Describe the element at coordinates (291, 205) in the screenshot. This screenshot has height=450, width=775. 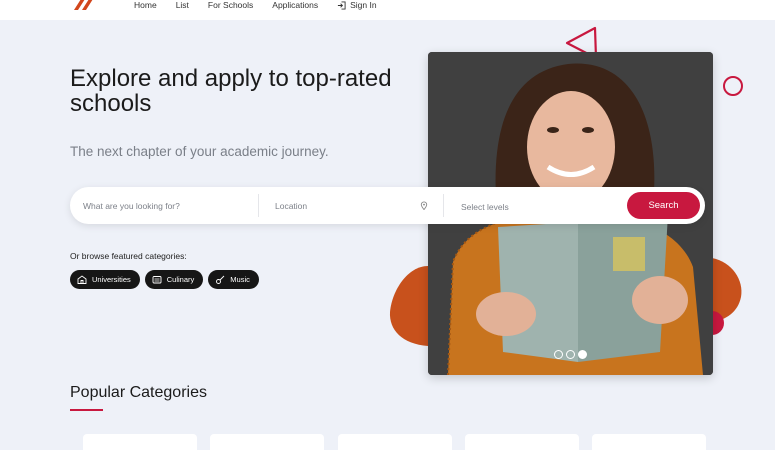
I see `location-placeholder: Location` at that location.